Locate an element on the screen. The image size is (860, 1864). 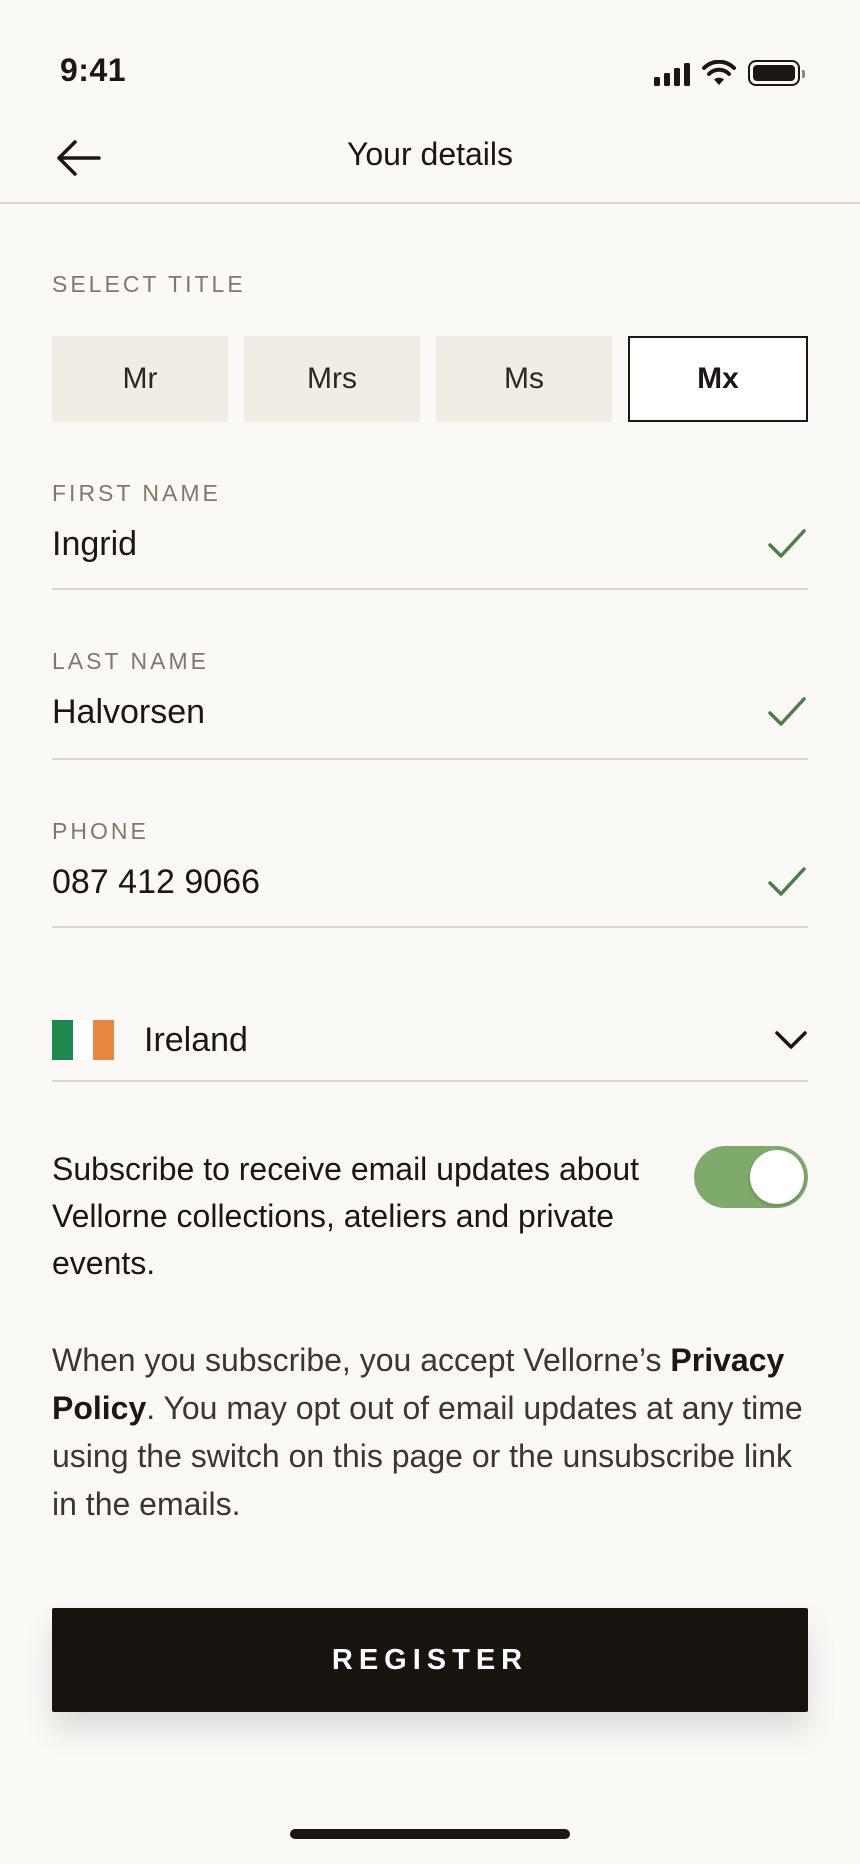
title-option-mx: Mx is located at coordinates (718, 379).